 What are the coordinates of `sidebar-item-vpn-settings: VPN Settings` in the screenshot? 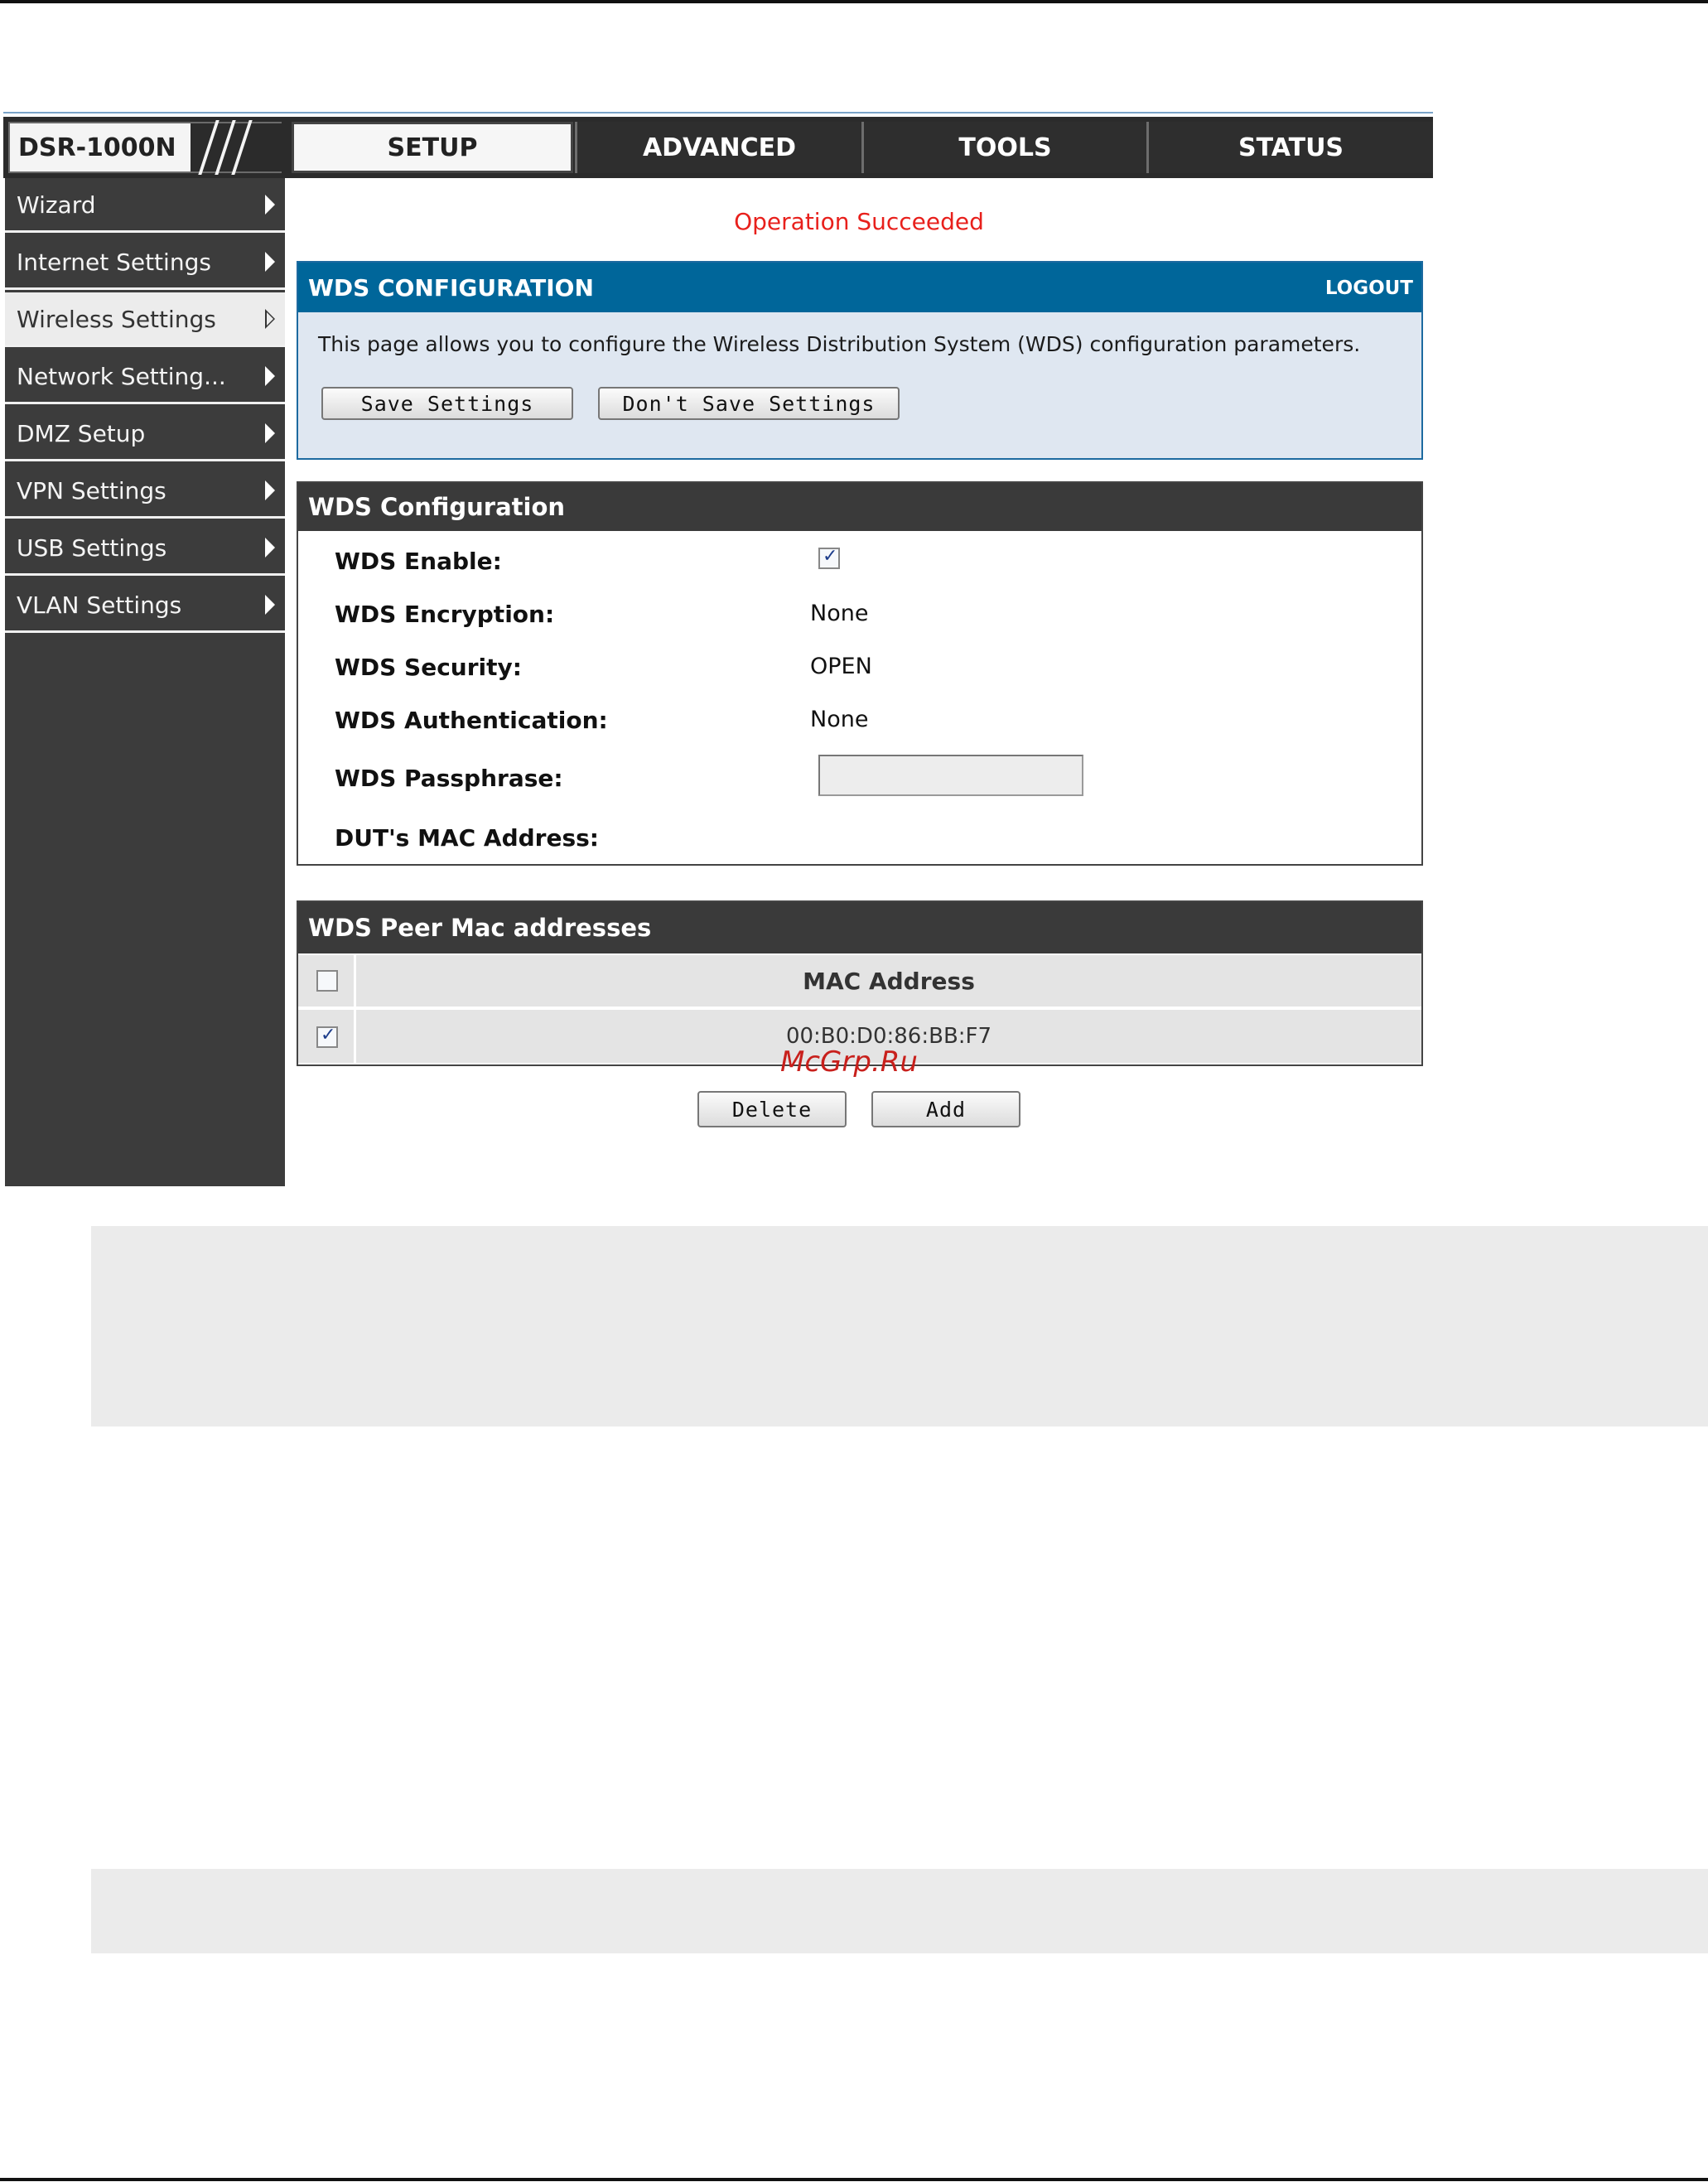 It's located at (145, 492).